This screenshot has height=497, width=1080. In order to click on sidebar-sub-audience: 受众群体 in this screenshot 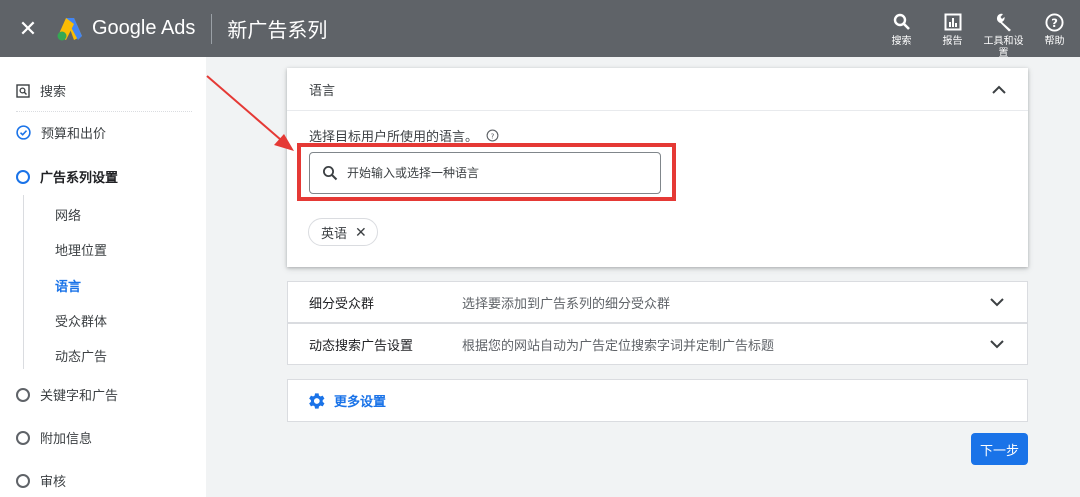, I will do `click(81, 320)`.